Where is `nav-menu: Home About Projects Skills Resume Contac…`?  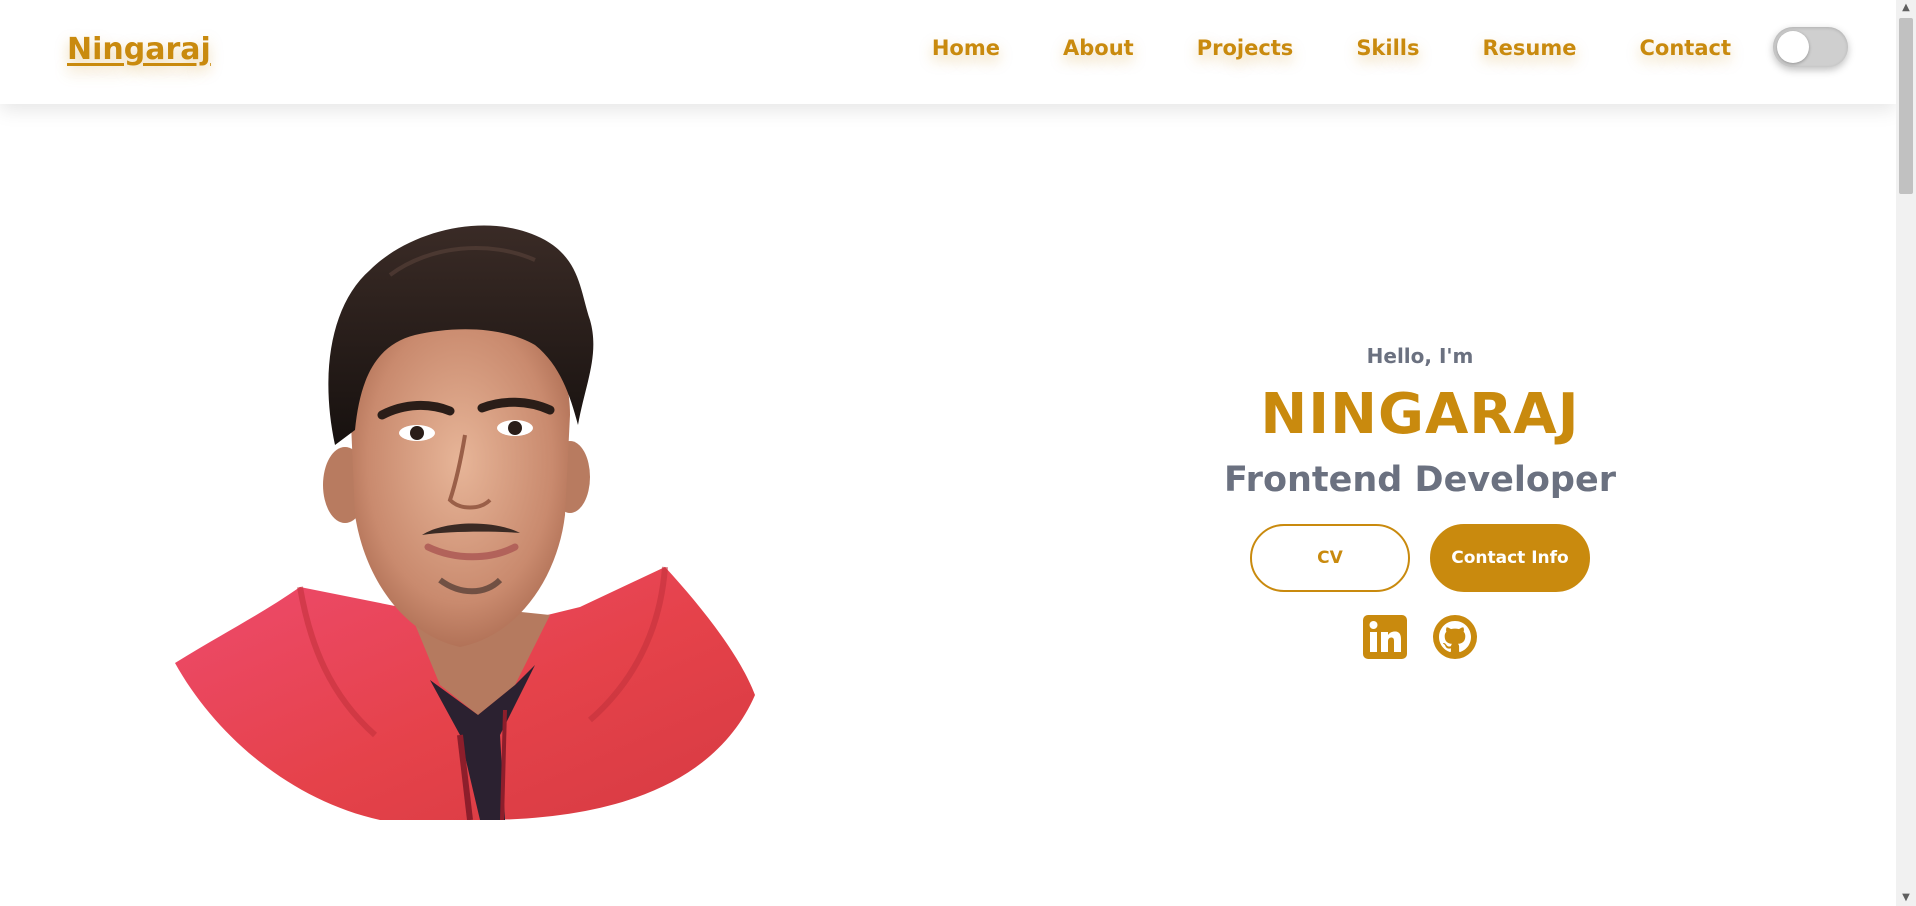
nav-menu: Home About Projects Skills Resume Contac… is located at coordinates (1331, 48).